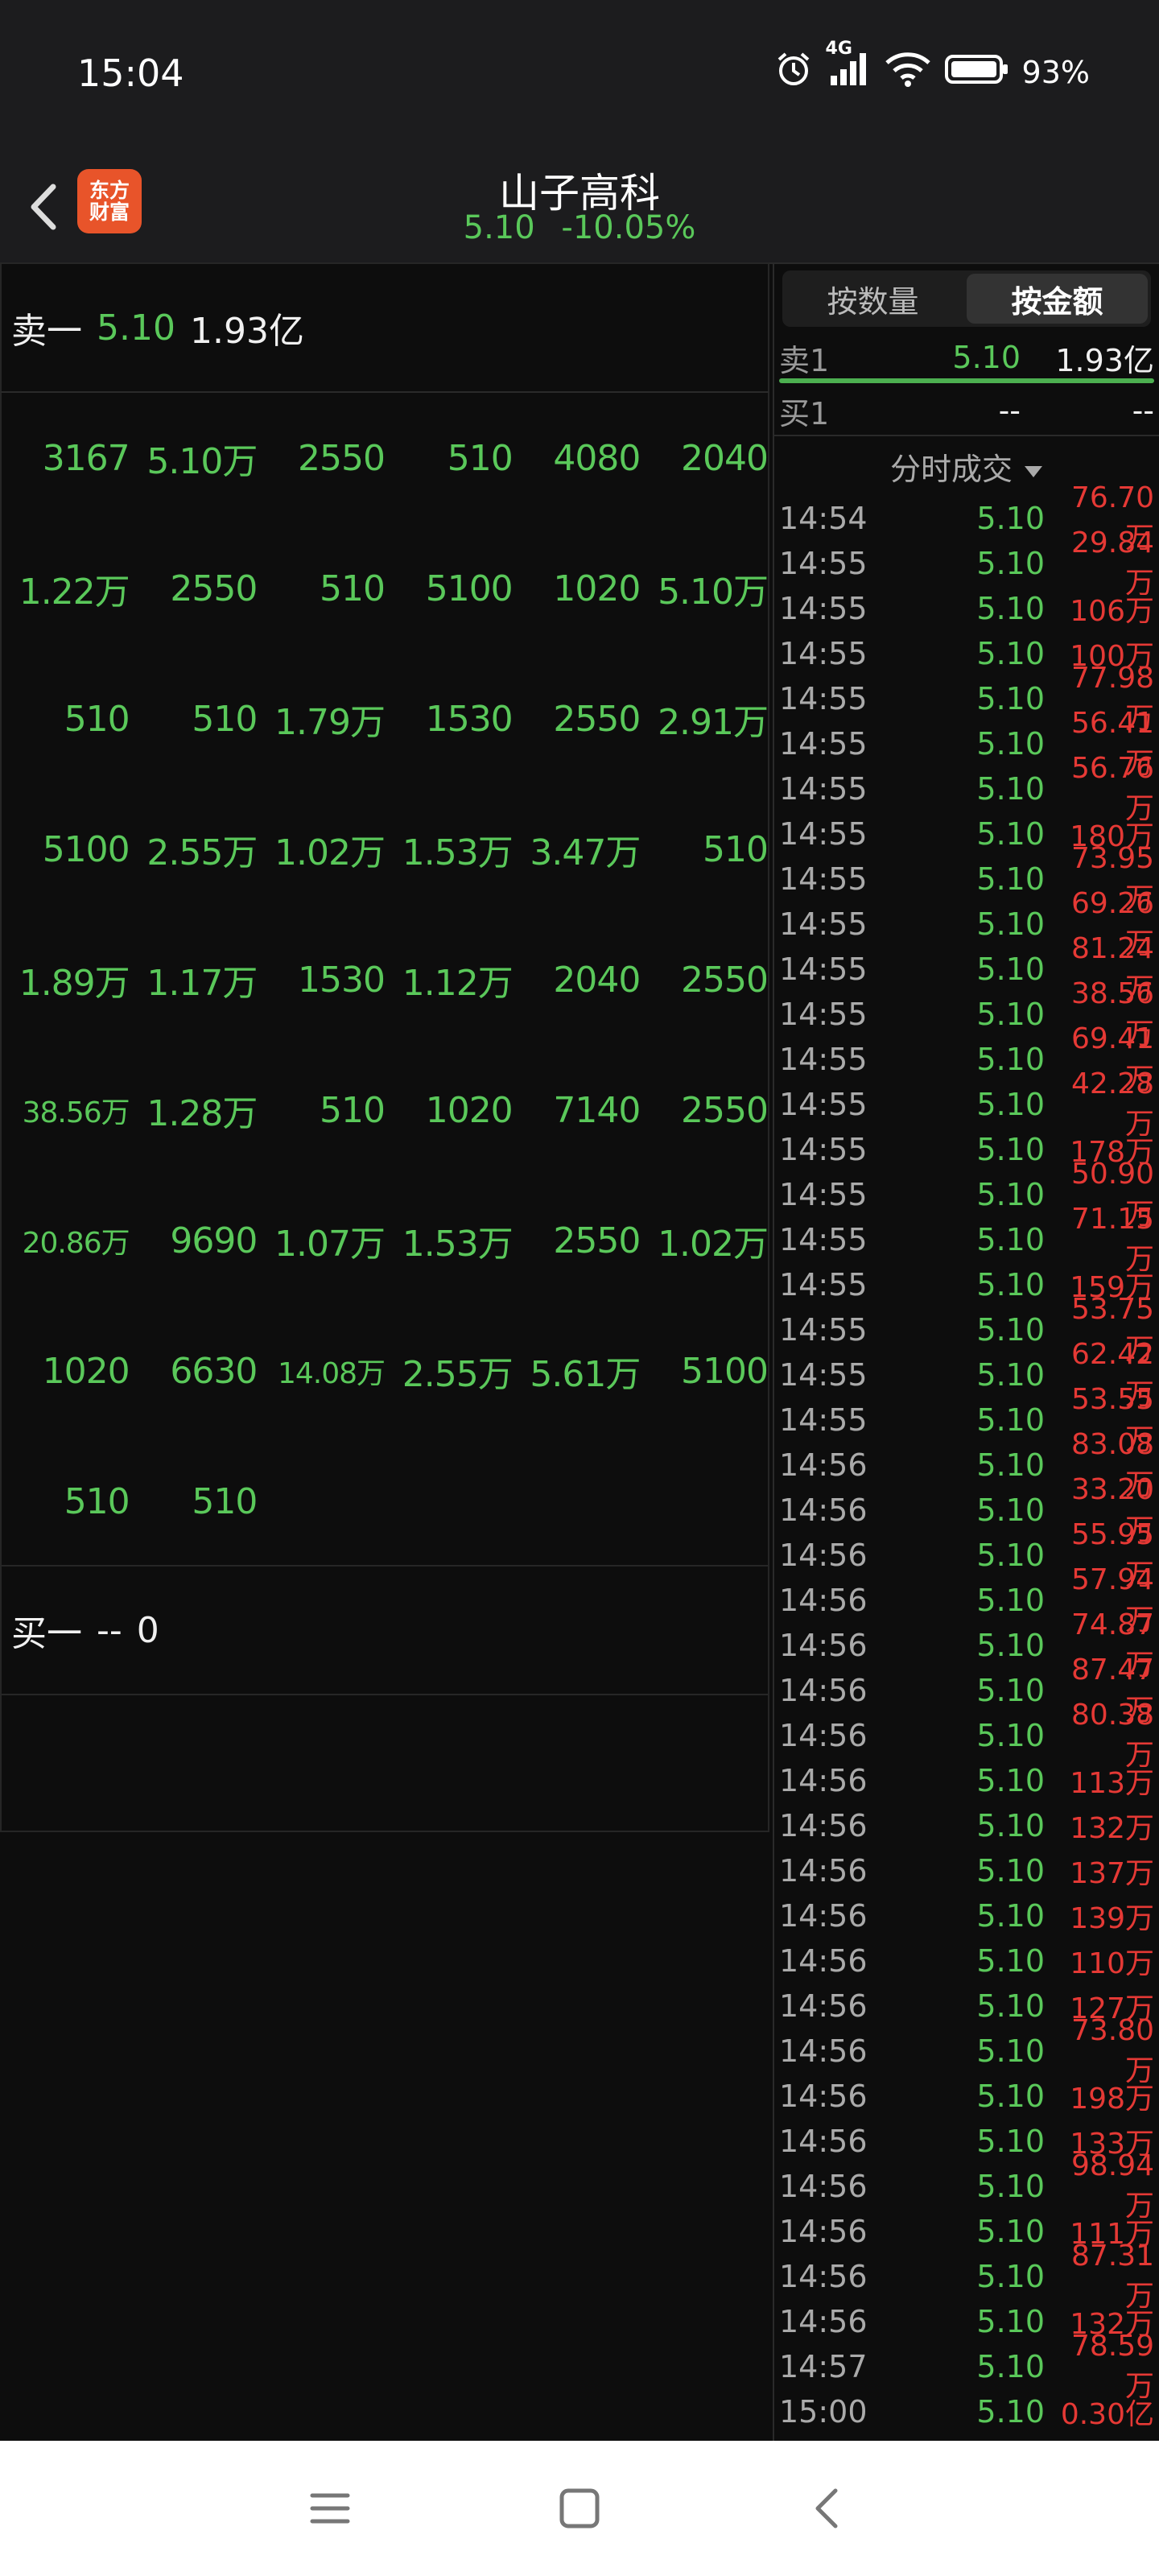 The image size is (1159, 2576). What do you see at coordinates (458, 1374) in the screenshot?
I see `queue-cell: 2.55万` at bounding box center [458, 1374].